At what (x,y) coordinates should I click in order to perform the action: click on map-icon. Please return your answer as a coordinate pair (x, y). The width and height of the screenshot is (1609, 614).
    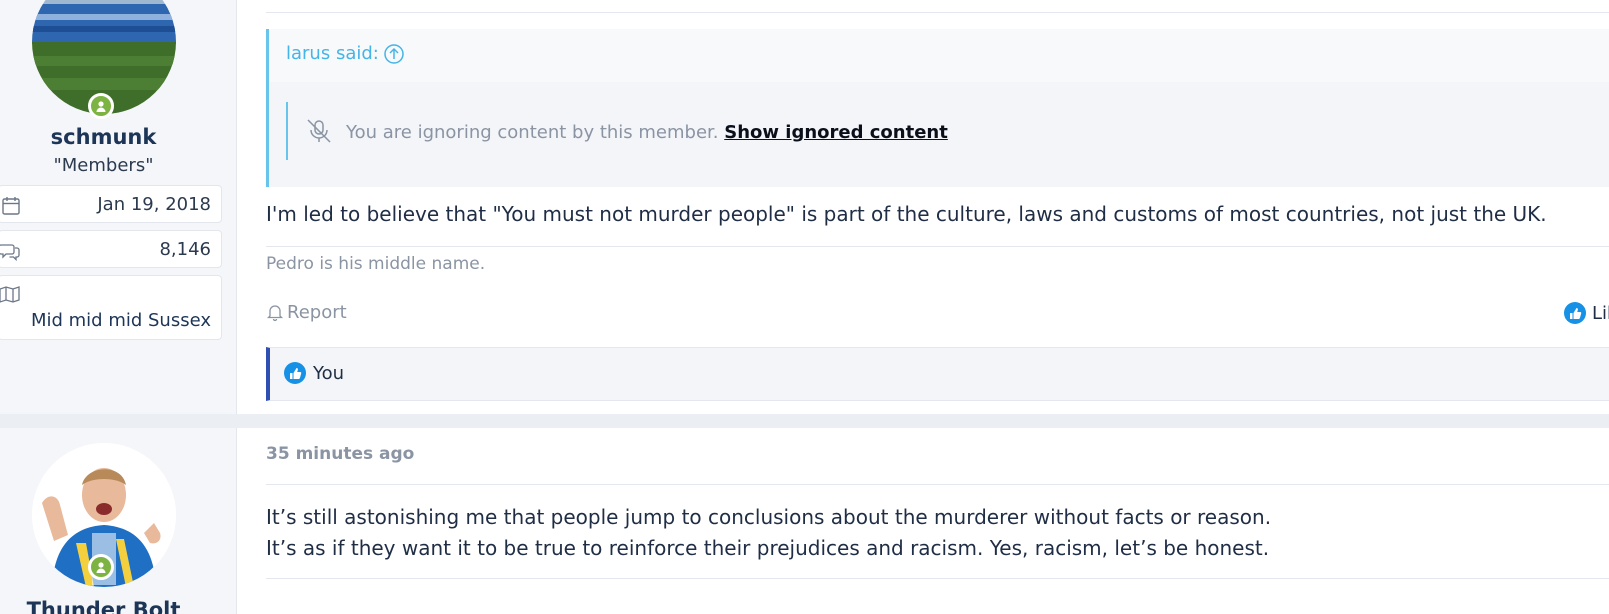
    Looking at the image, I should click on (10, 294).